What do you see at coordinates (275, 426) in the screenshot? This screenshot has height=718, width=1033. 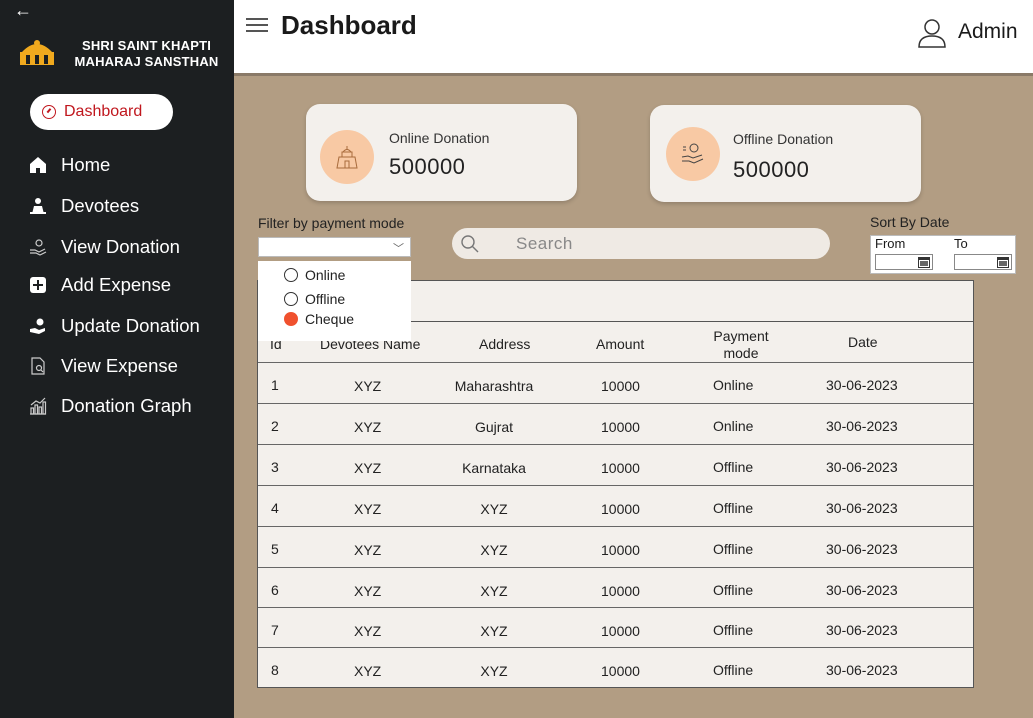 I see `cell-id: 2` at bounding box center [275, 426].